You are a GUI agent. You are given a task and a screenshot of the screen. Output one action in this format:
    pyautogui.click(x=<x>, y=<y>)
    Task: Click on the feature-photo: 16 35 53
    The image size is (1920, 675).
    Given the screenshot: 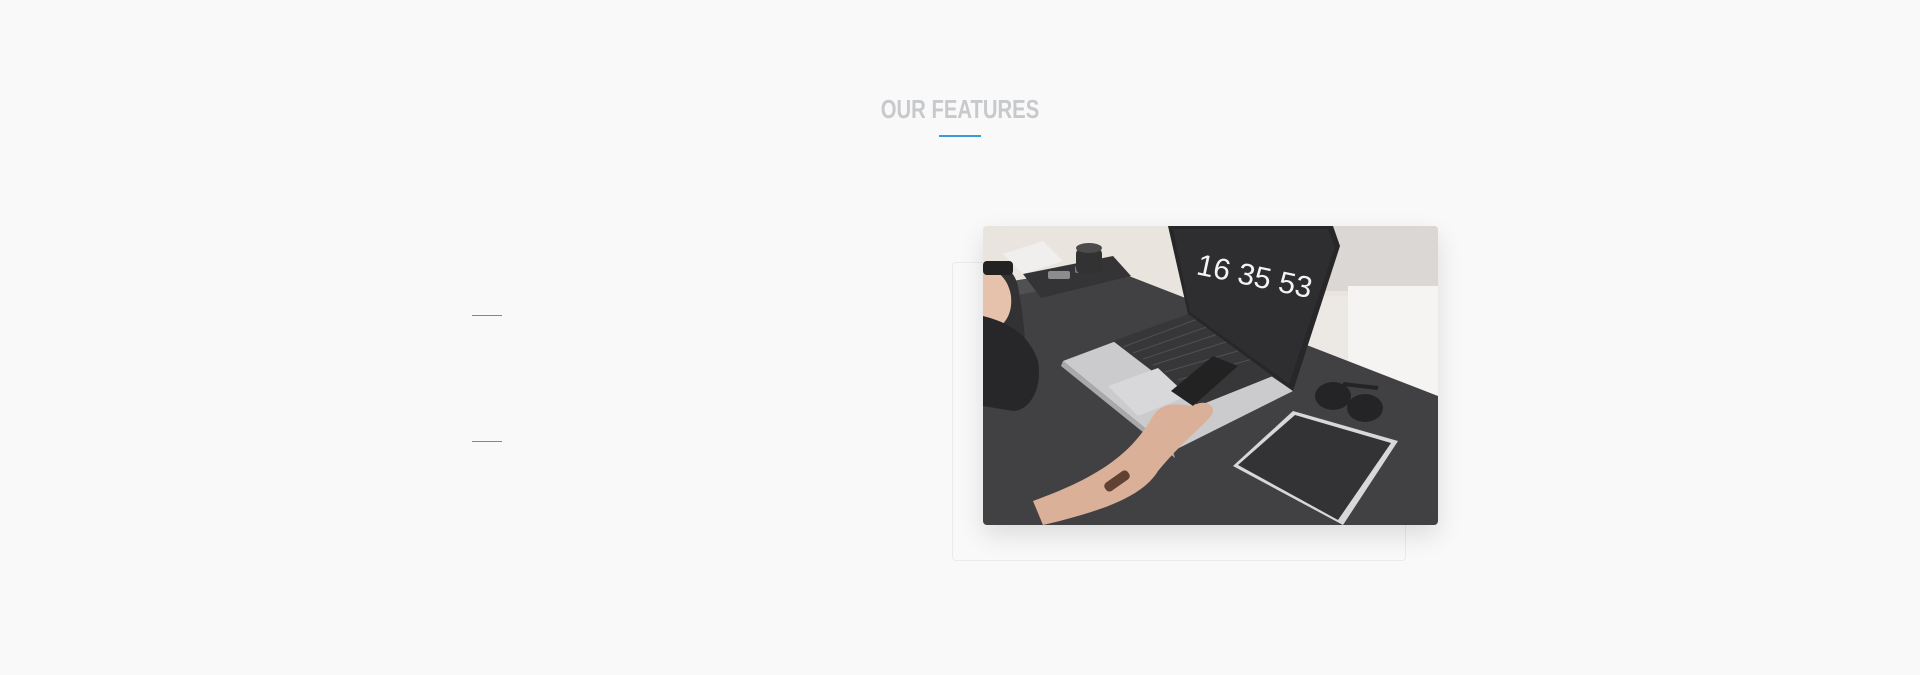 What is the action you would take?
    pyautogui.click(x=1210, y=375)
    